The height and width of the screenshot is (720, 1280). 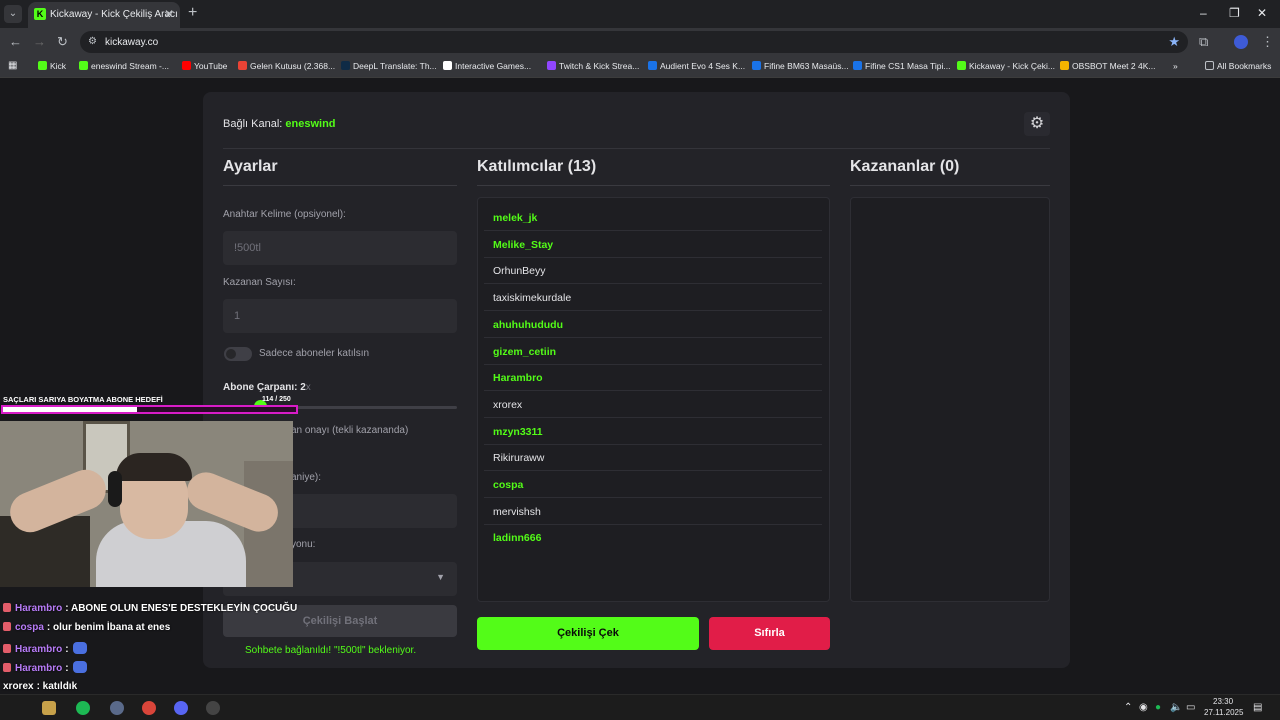 What do you see at coordinates (284, 214) in the screenshot?
I see `keyword-label: Anahtar Kelime (opsiyonel):` at bounding box center [284, 214].